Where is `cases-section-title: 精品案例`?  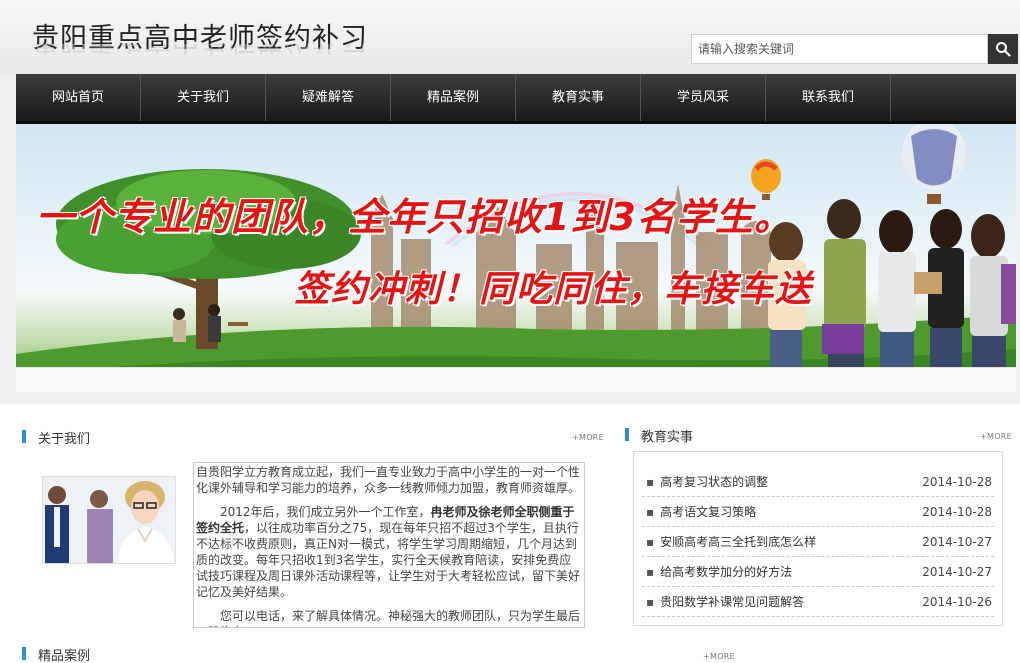
cases-section-title: 精品案例 is located at coordinates (56, 654).